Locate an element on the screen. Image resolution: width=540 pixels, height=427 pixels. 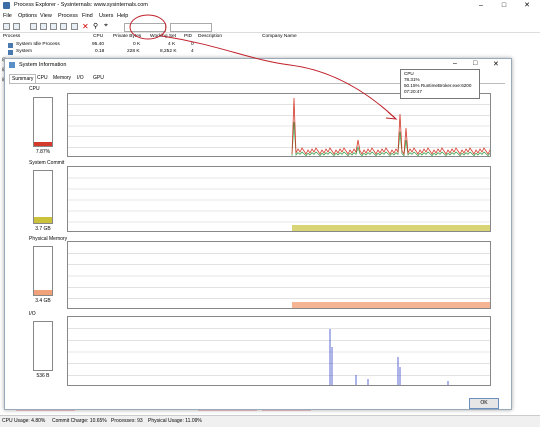
annotation-arrowhead is located at coordinates (391, 115).